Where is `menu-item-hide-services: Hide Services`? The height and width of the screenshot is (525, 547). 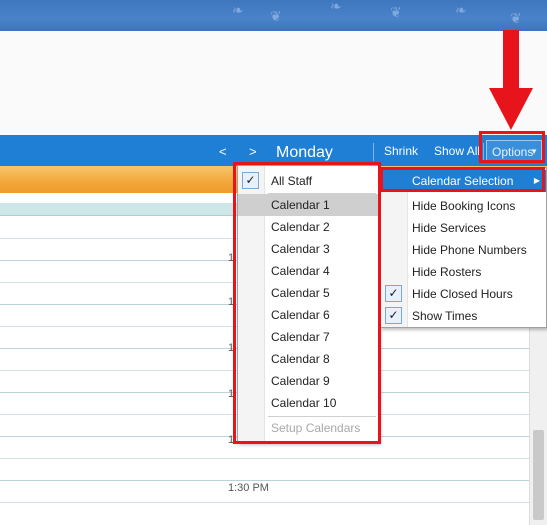 menu-item-hide-services: Hide Services is located at coordinates (463, 228).